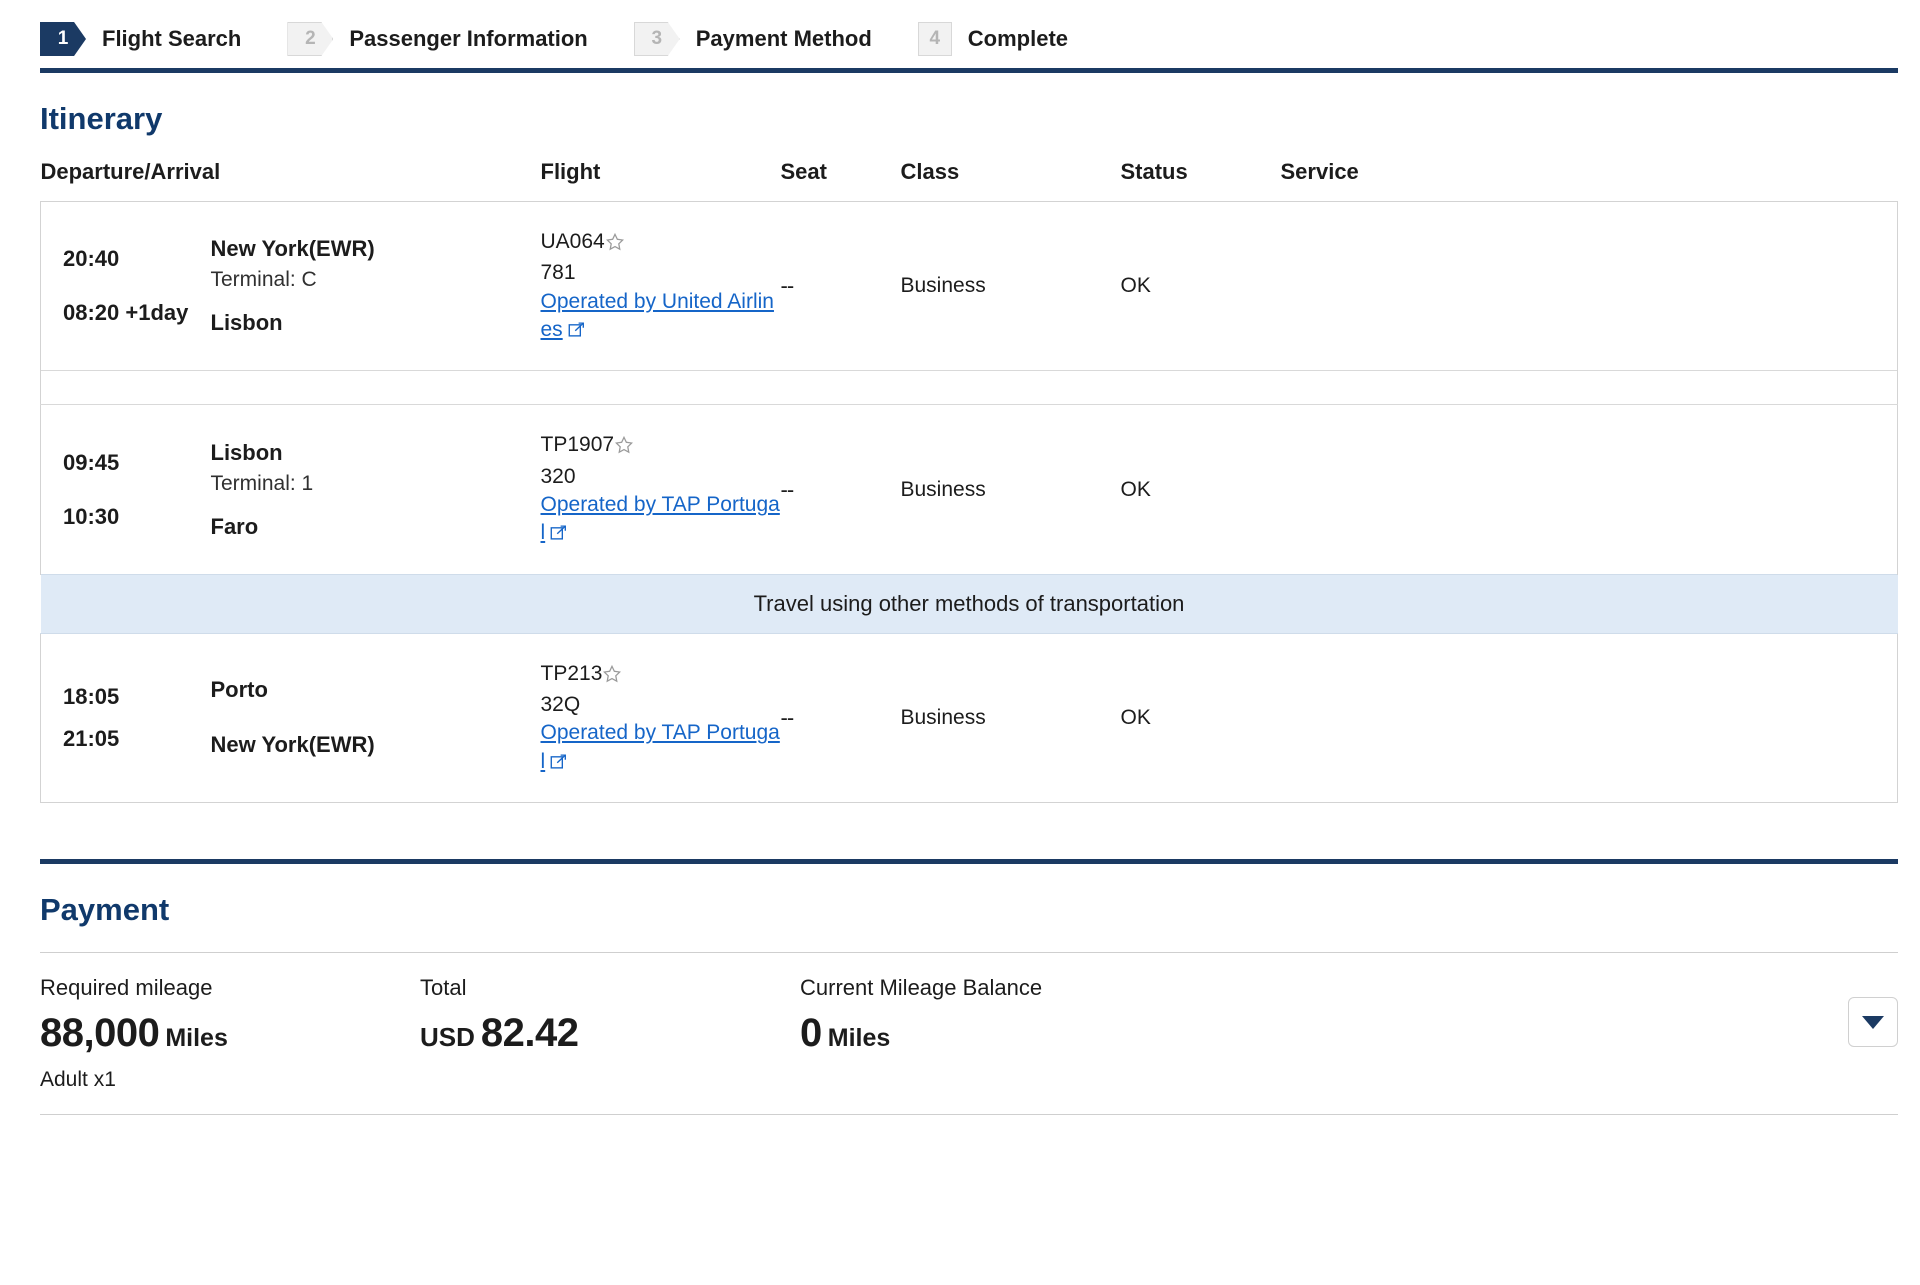 The width and height of the screenshot is (1920, 1285). I want to click on segment-places-cell: Lisbon Terminal: 1 Faro, so click(376, 489).